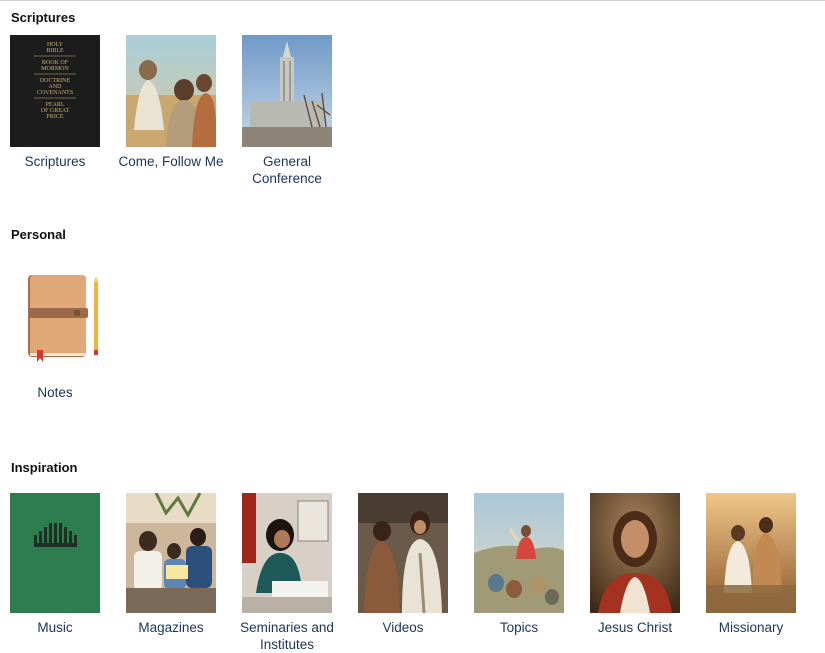  I want to click on family-reading-picture, so click(171, 553).